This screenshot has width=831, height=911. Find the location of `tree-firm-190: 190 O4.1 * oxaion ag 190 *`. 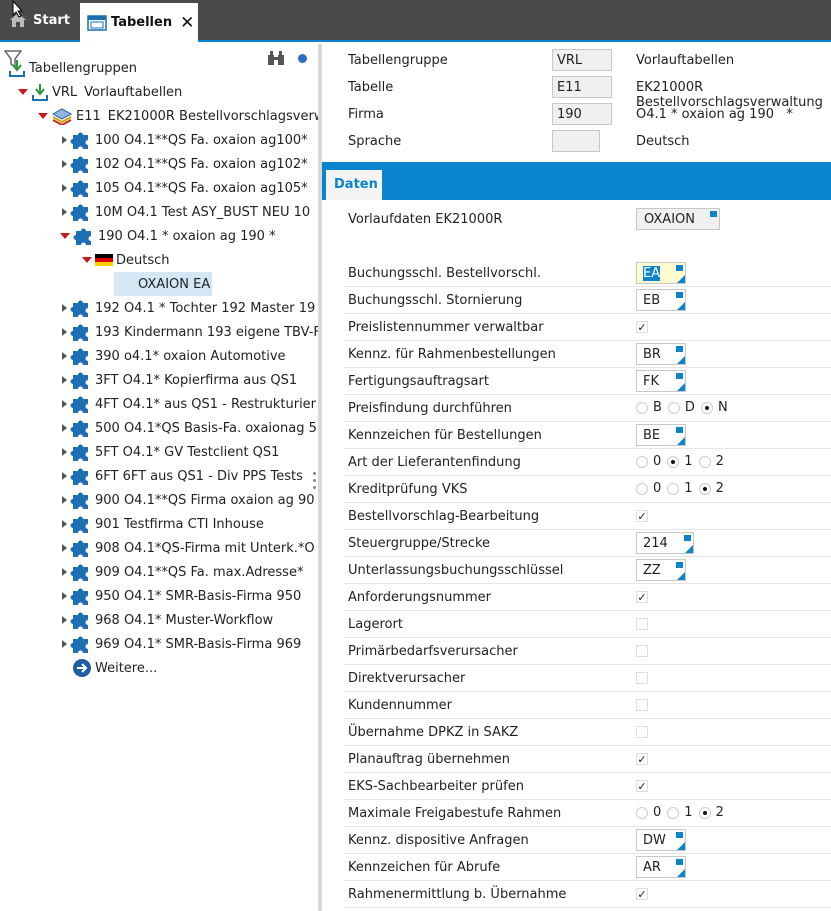

tree-firm-190: 190 O4.1 * oxaion ag 190 * is located at coordinates (168, 236).